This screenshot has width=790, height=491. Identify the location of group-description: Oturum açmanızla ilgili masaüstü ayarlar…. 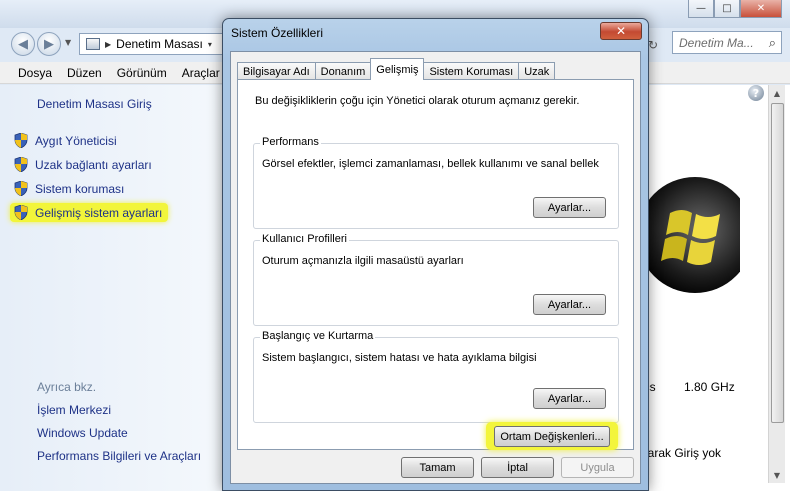
(363, 261).